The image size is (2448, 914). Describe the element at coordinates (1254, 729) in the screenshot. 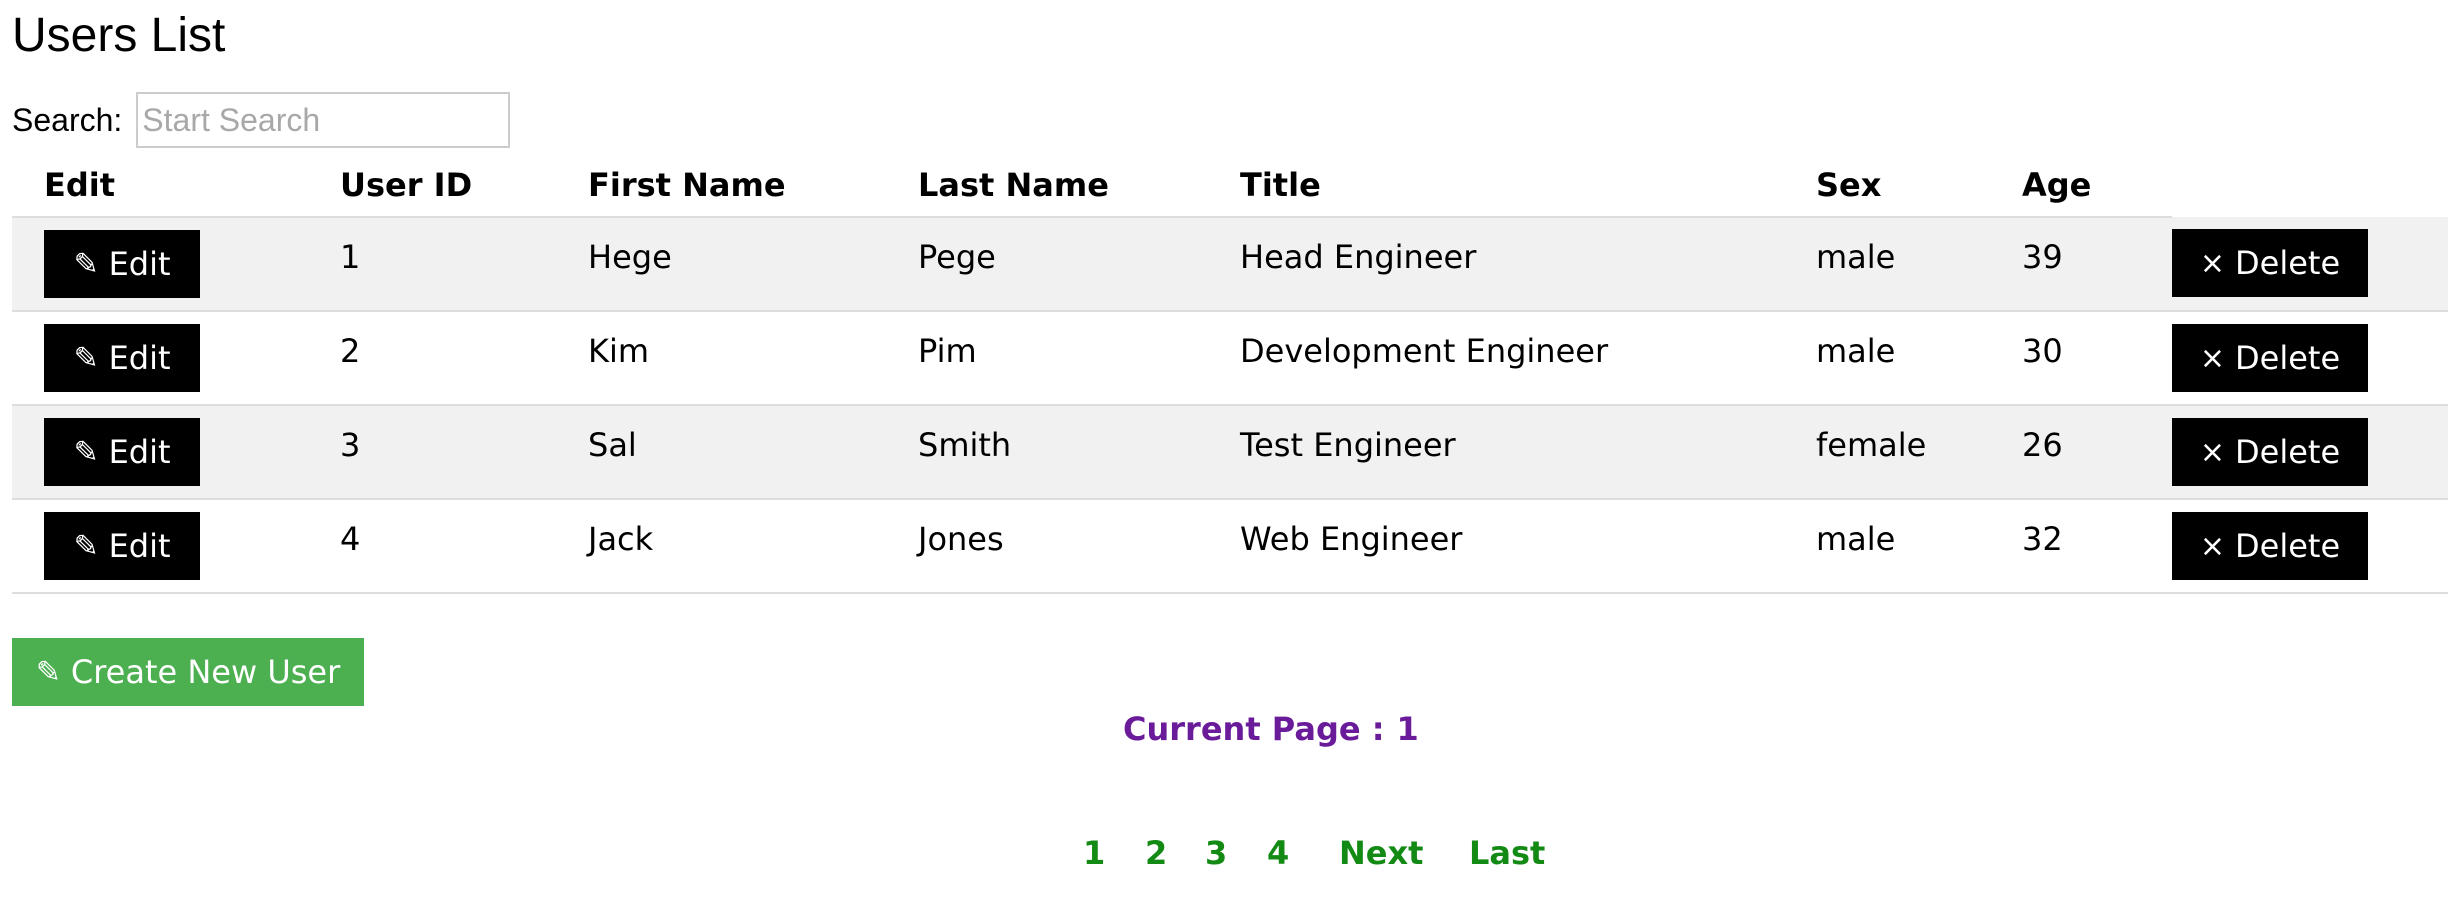

I see `current-page-label: Current Page :` at that location.